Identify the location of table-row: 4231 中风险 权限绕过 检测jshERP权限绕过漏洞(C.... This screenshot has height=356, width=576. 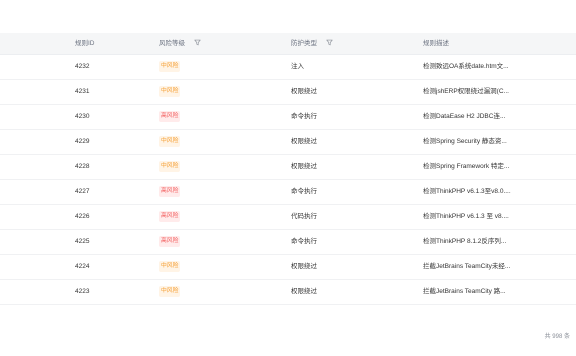
(288, 92).